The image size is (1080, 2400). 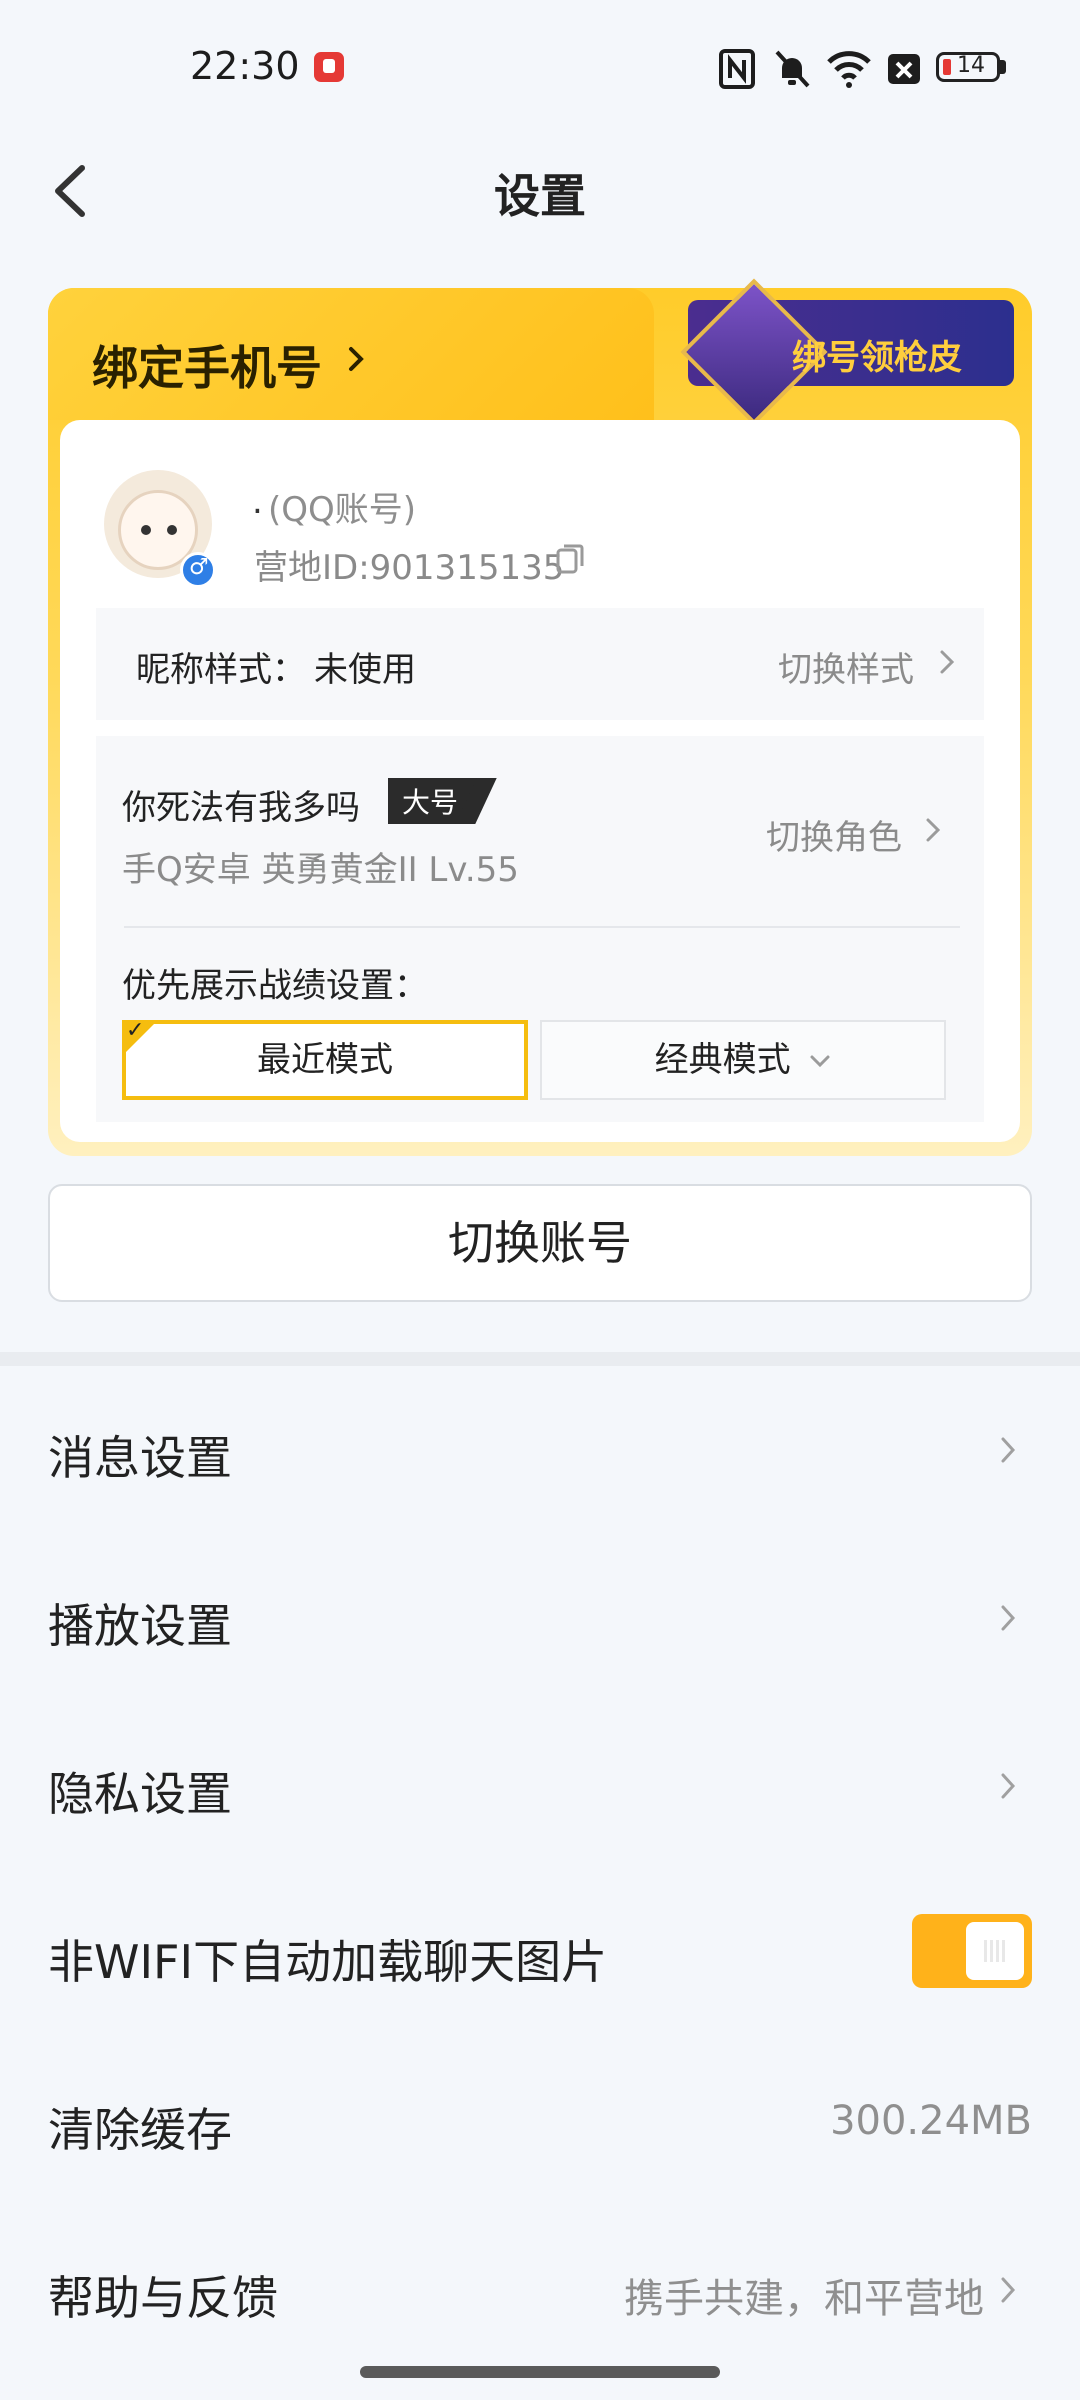 What do you see at coordinates (409, 568) in the screenshot?
I see `camp-id: 营地ID:901315135` at bounding box center [409, 568].